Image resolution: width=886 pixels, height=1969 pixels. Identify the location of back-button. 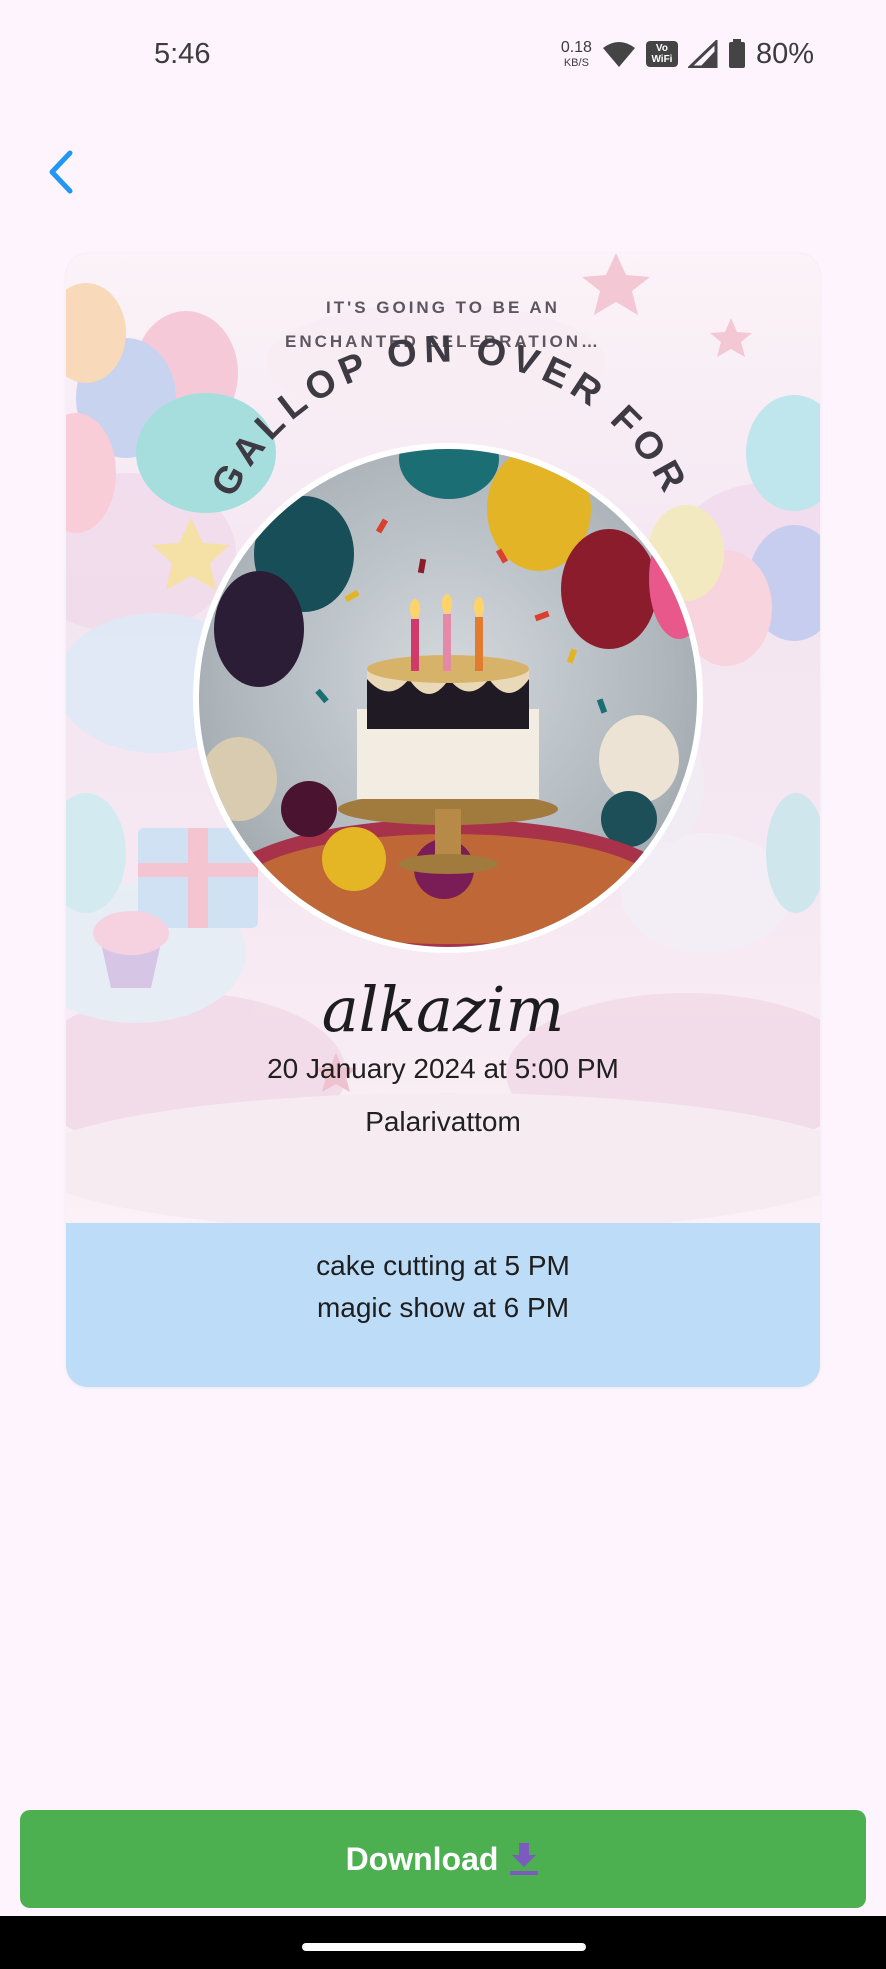
(60, 172).